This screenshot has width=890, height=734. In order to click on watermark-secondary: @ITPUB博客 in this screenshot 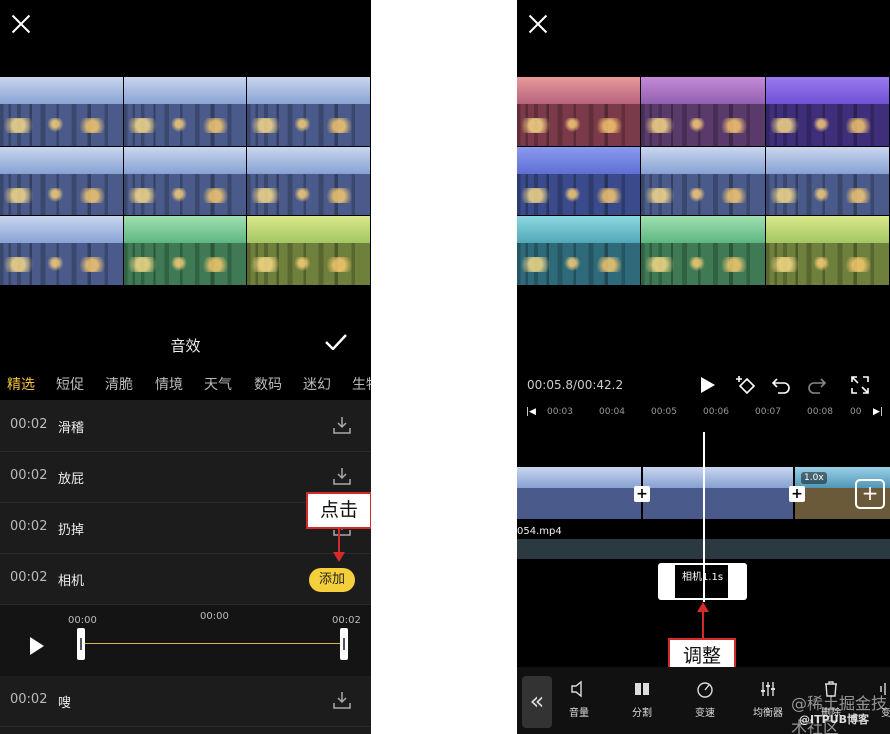, I will do `click(834, 719)`.